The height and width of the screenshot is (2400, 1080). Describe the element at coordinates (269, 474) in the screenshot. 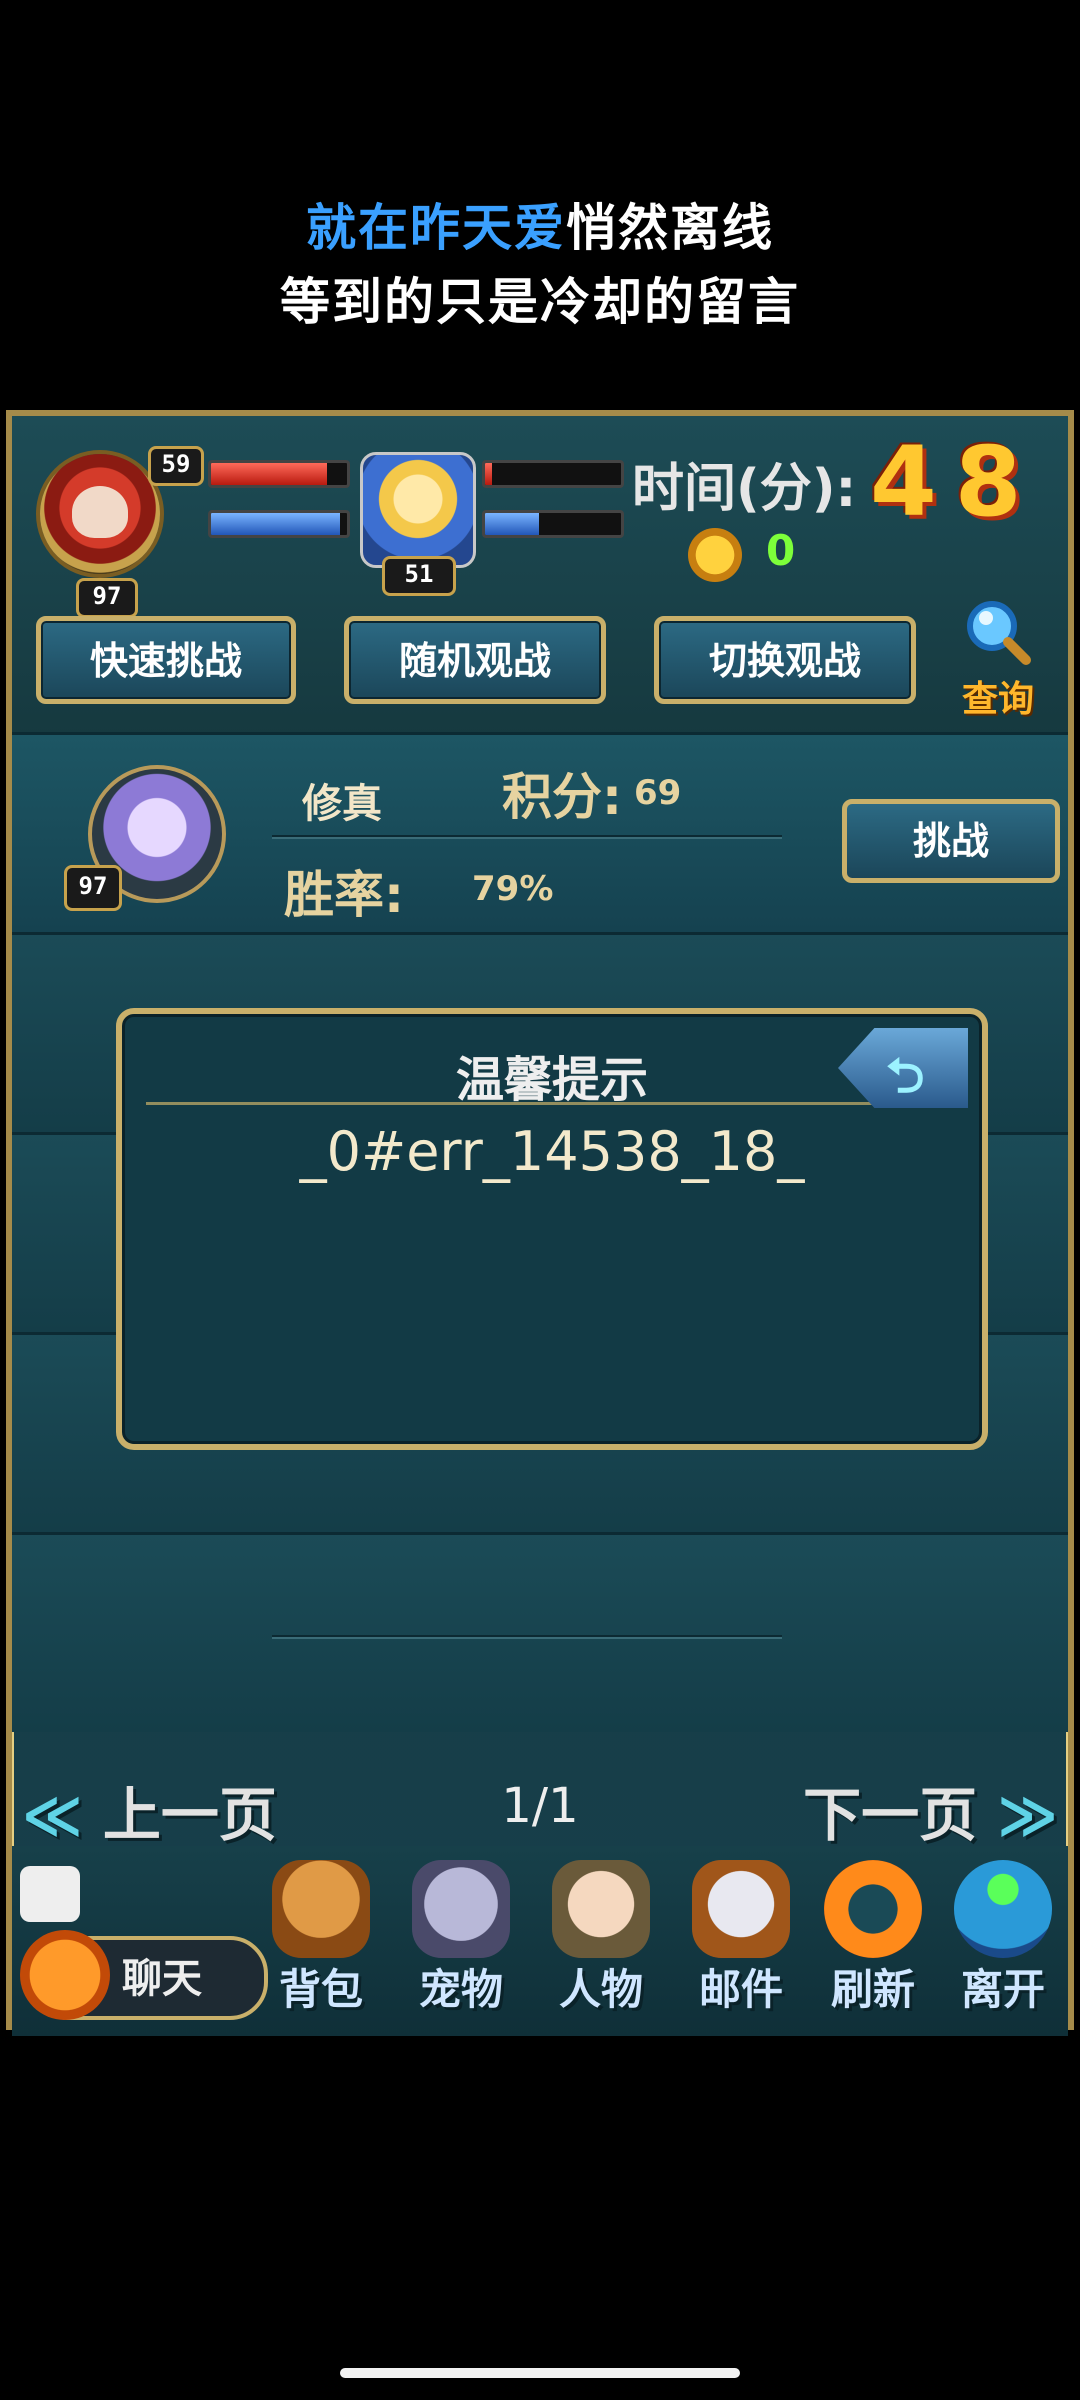

I see `player-hp-fill` at that location.